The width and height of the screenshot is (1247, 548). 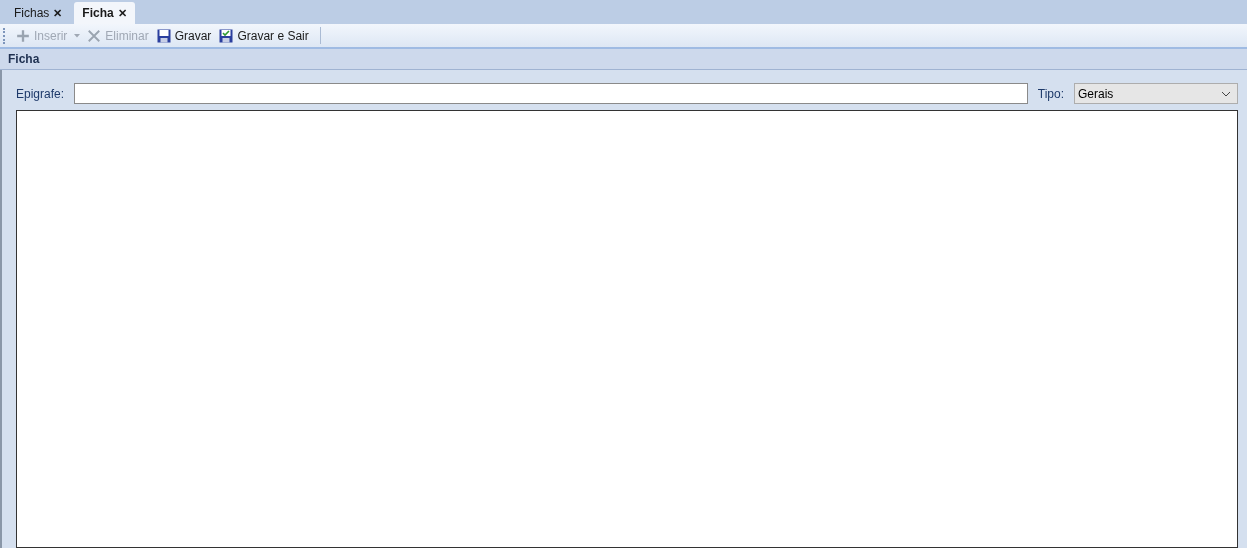 What do you see at coordinates (184, 35) in the screenshot?
I see `toolbar-button: Gravar` at bounding box center [184, 35].